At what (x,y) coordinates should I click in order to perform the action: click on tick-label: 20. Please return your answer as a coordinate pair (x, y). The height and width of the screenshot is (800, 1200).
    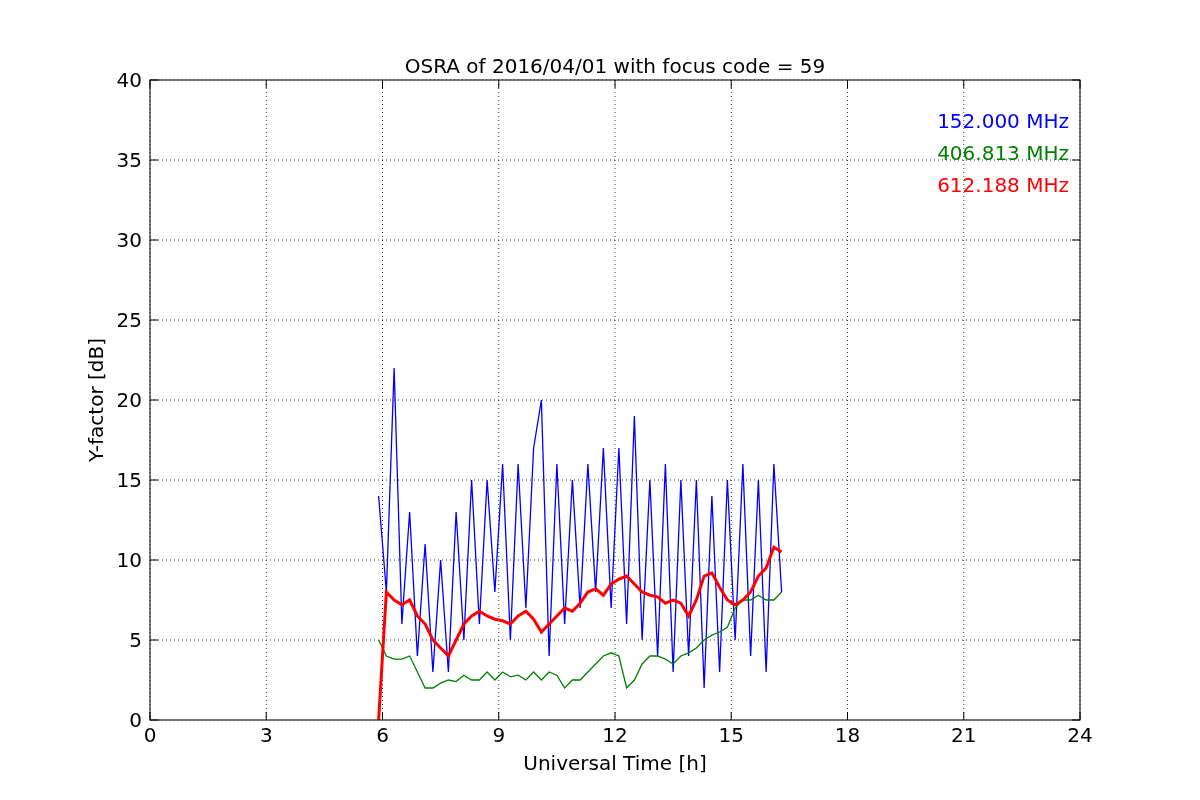
    Looking at the image, I should click on (129, 400).